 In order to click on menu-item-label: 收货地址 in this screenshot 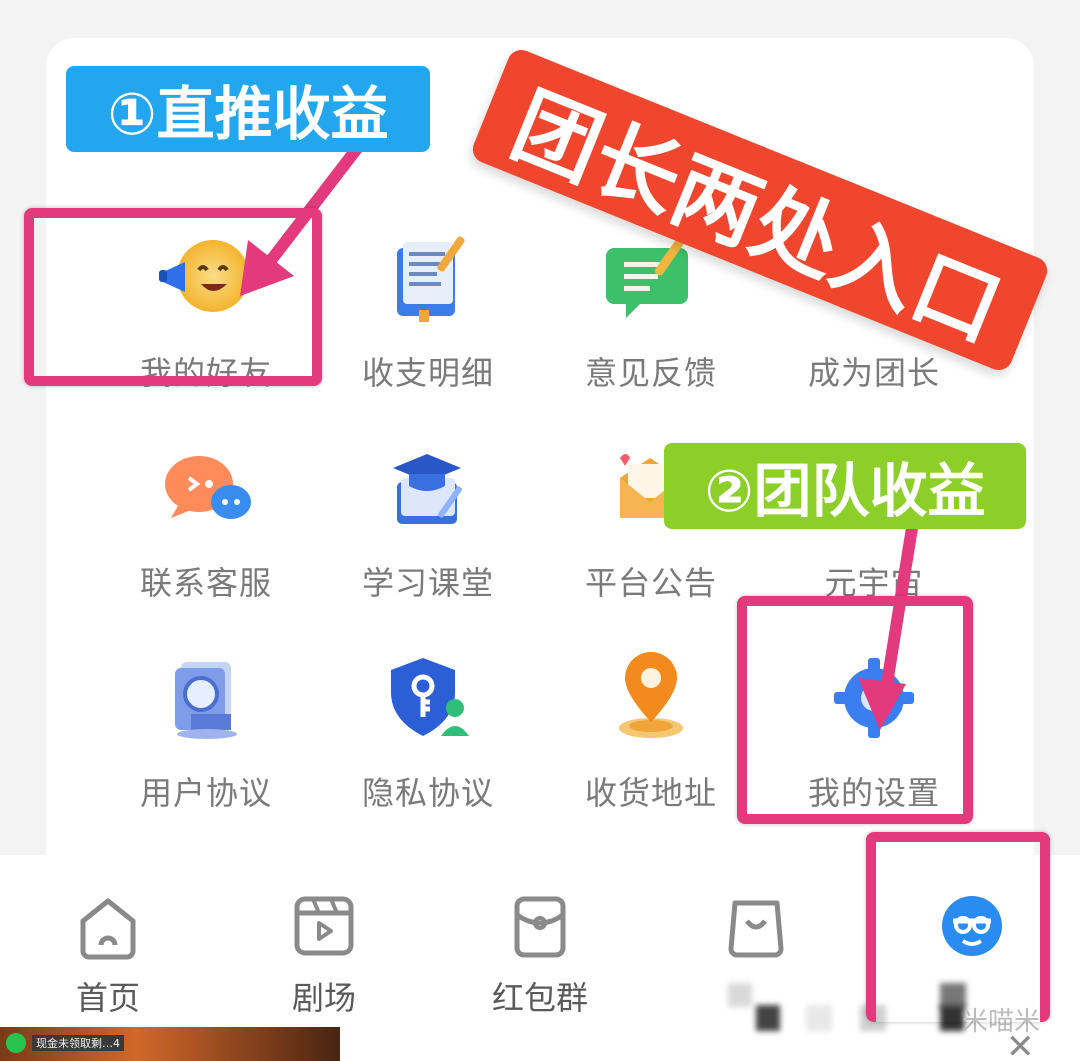, I will do `click(650, 793)`.